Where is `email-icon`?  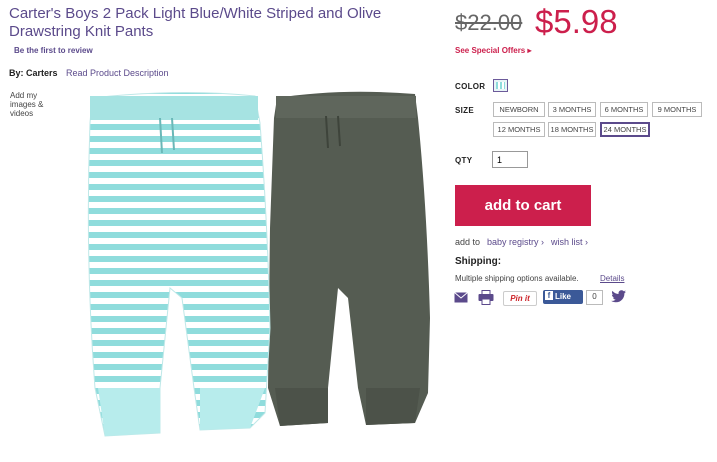
email-icon is located at coordinates (461, 297).